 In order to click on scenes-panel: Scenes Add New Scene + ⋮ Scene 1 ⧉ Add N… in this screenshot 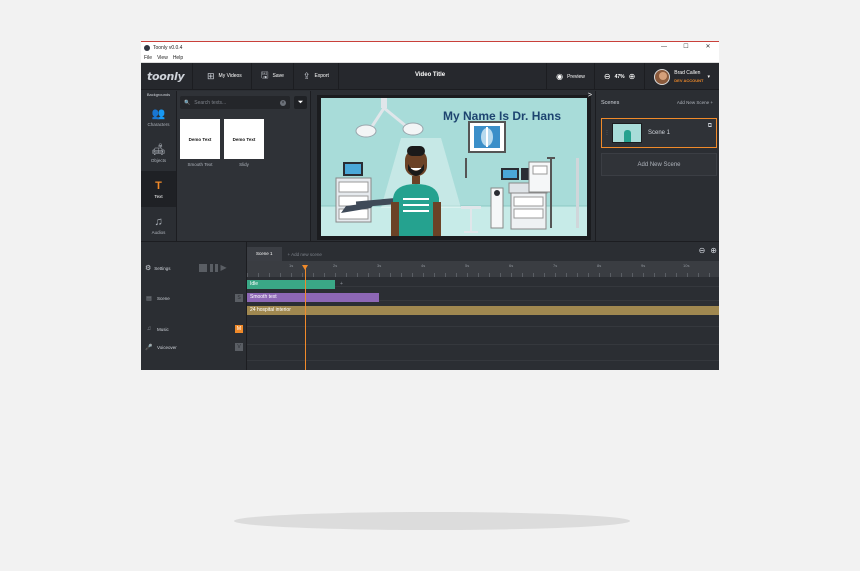, I will do `click(657, 166)`.